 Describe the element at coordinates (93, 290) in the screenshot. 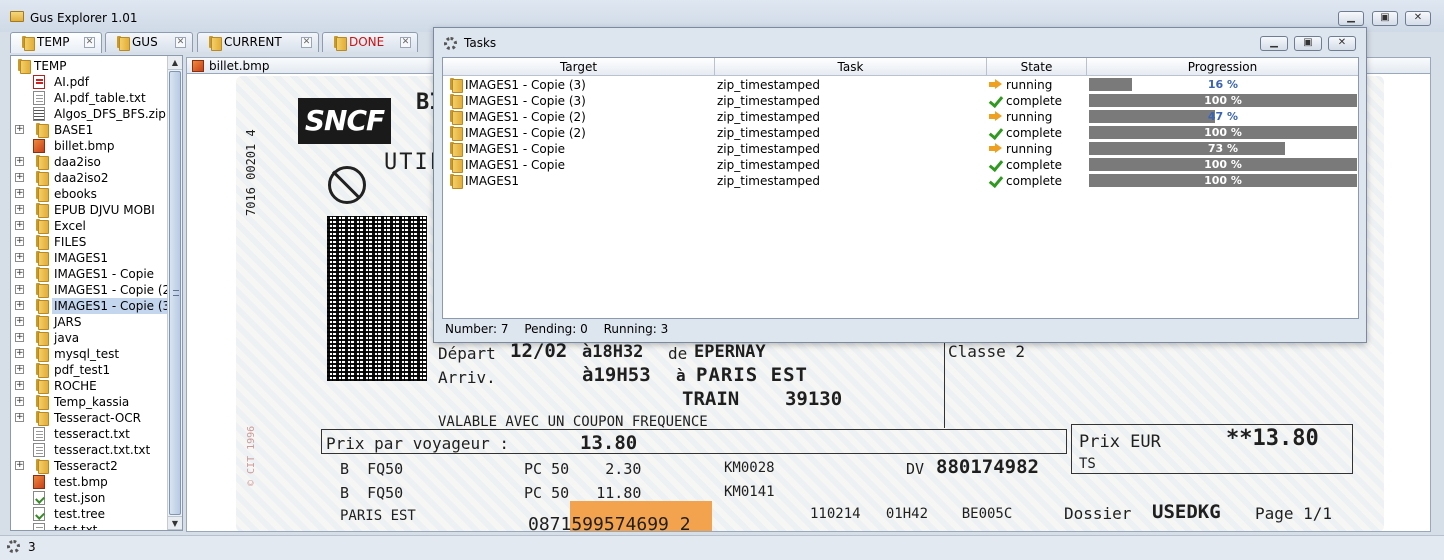

I see `tree-item: + IMAGES1 - Copie (2)` at that location.